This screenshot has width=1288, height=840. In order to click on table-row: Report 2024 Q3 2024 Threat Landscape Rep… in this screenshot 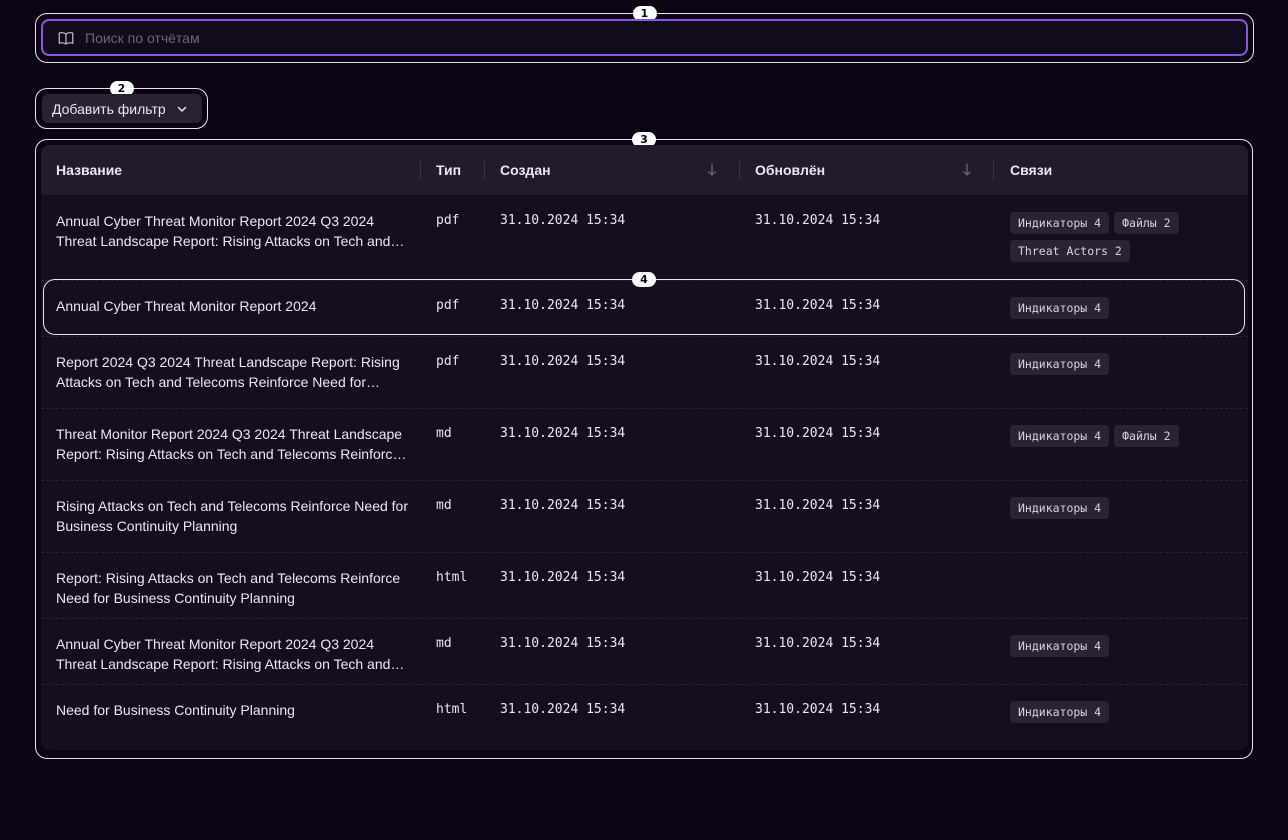, I will do `click(644, 372)`.